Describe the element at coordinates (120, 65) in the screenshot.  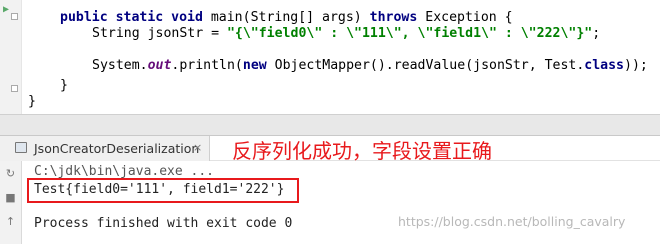
I see `code-token: System.` at that location.